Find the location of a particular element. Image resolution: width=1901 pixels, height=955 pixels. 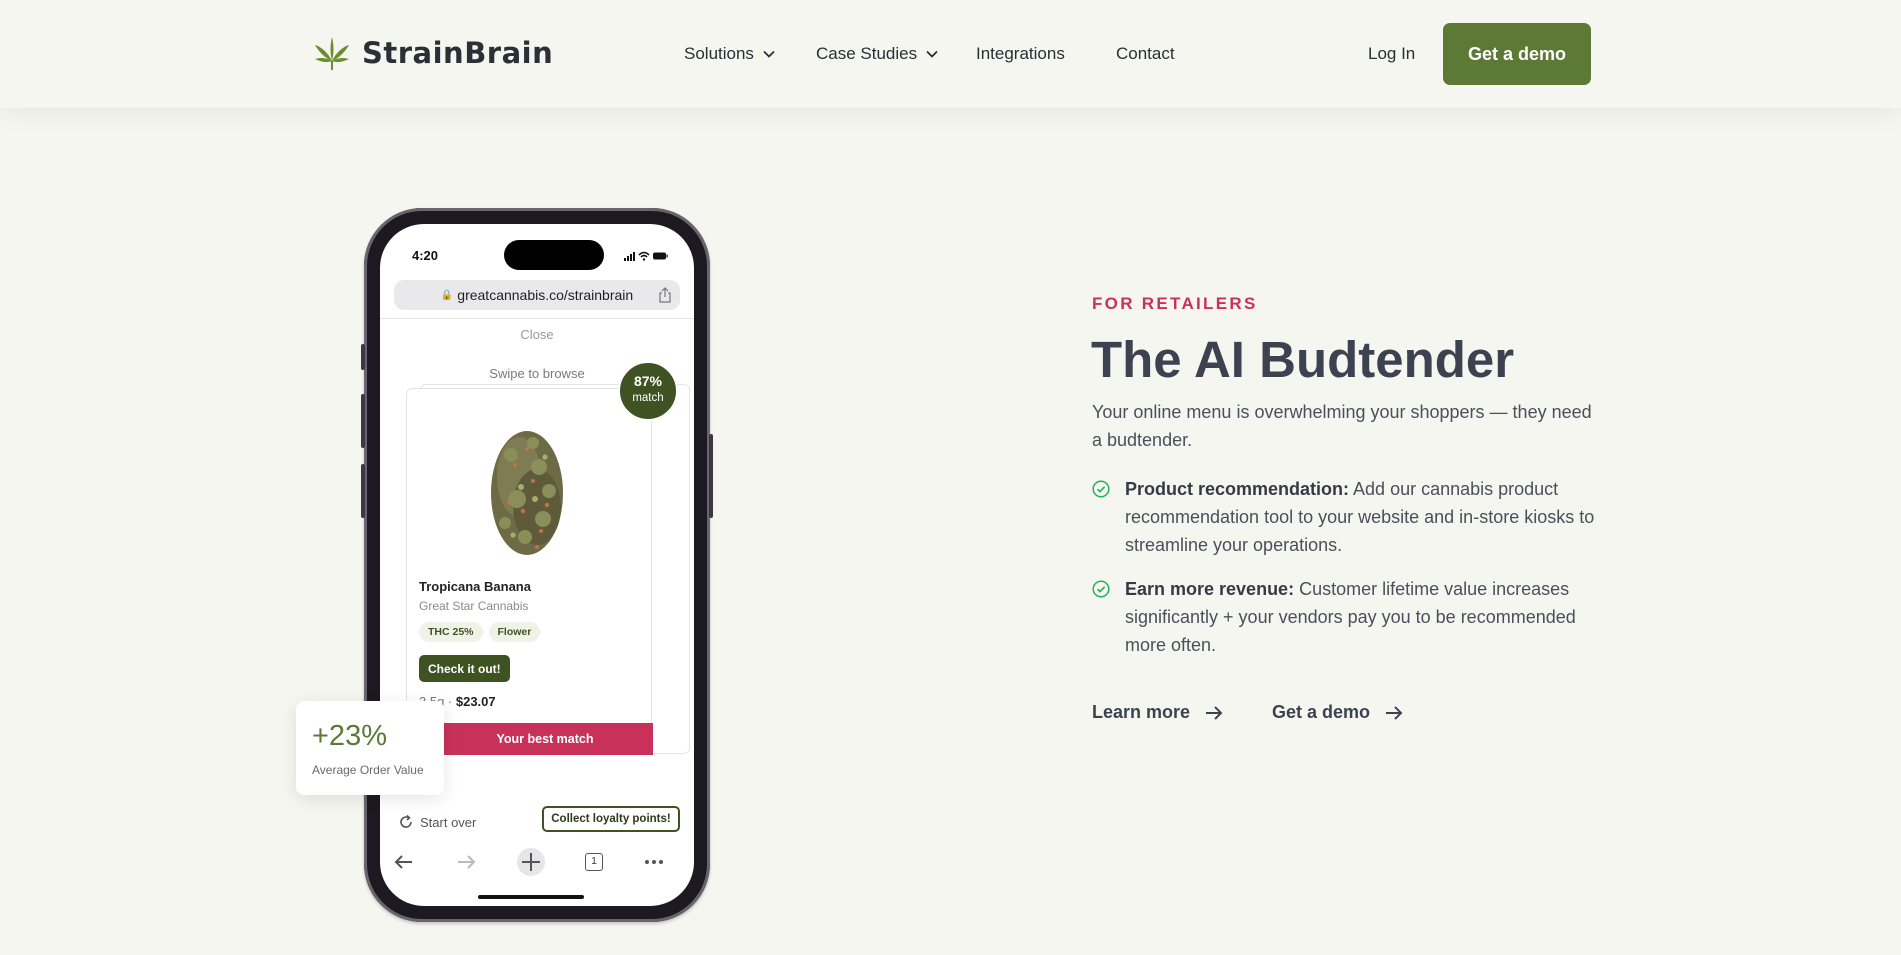

url-text: greatcannabis.co/strainbrain is located at coordinates (545, 295).